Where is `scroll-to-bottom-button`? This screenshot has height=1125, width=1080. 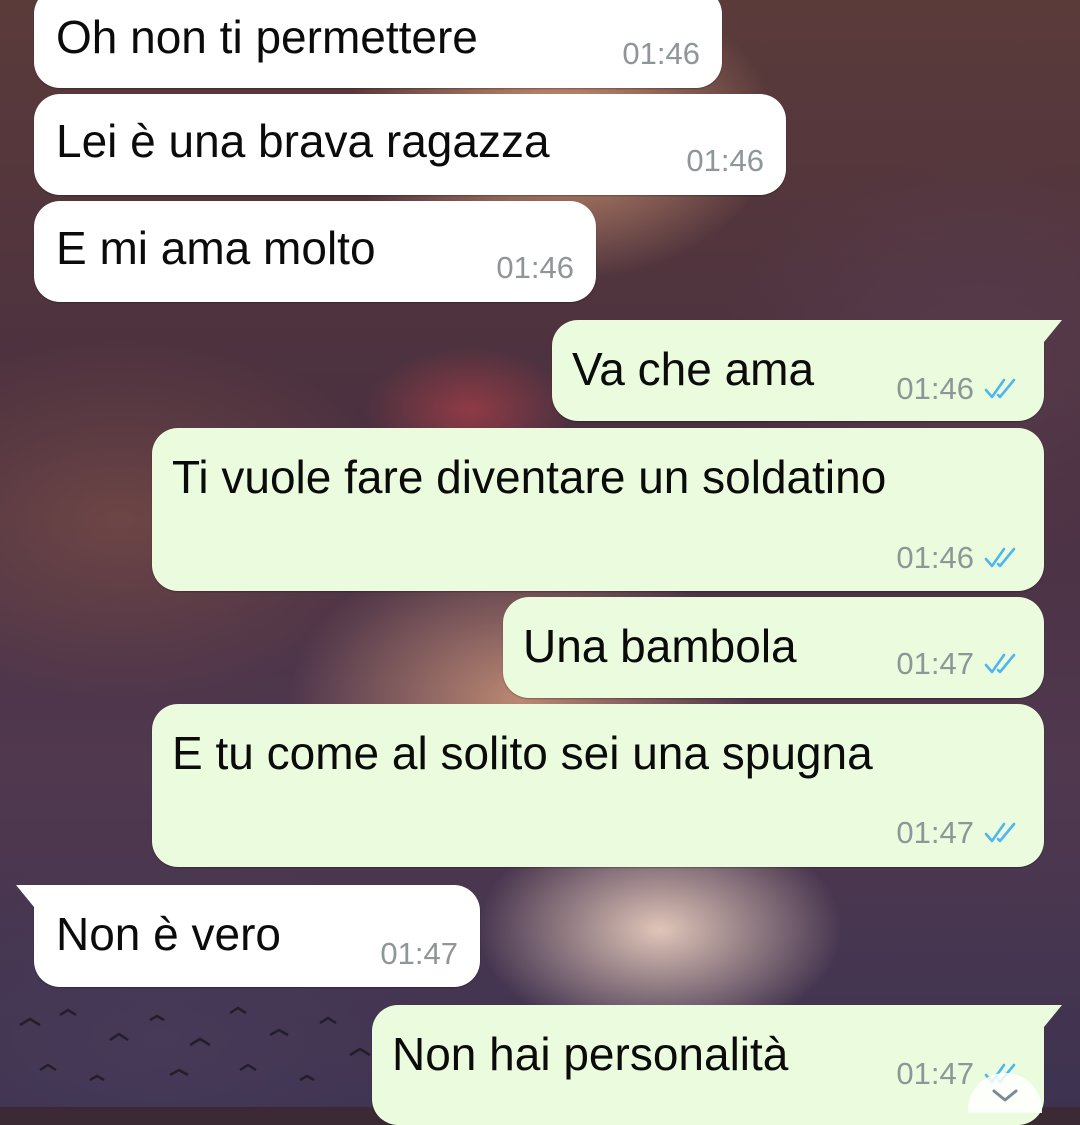 scroll-to-bottom-button is located at coordinates (1005, 1093).